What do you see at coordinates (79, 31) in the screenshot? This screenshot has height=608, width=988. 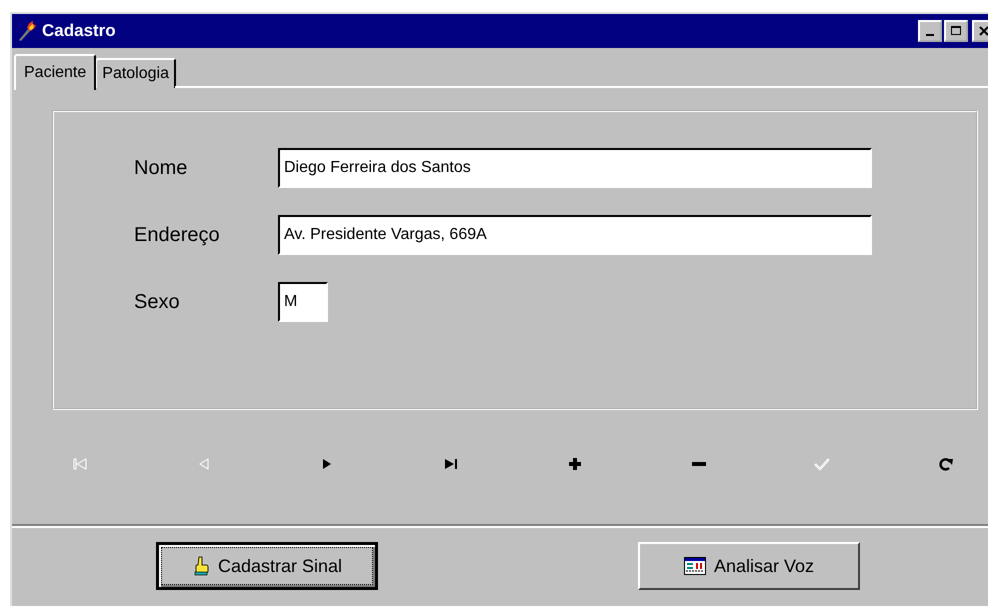 I see `window-title: Cadastro` at bounding box center [79, 31].